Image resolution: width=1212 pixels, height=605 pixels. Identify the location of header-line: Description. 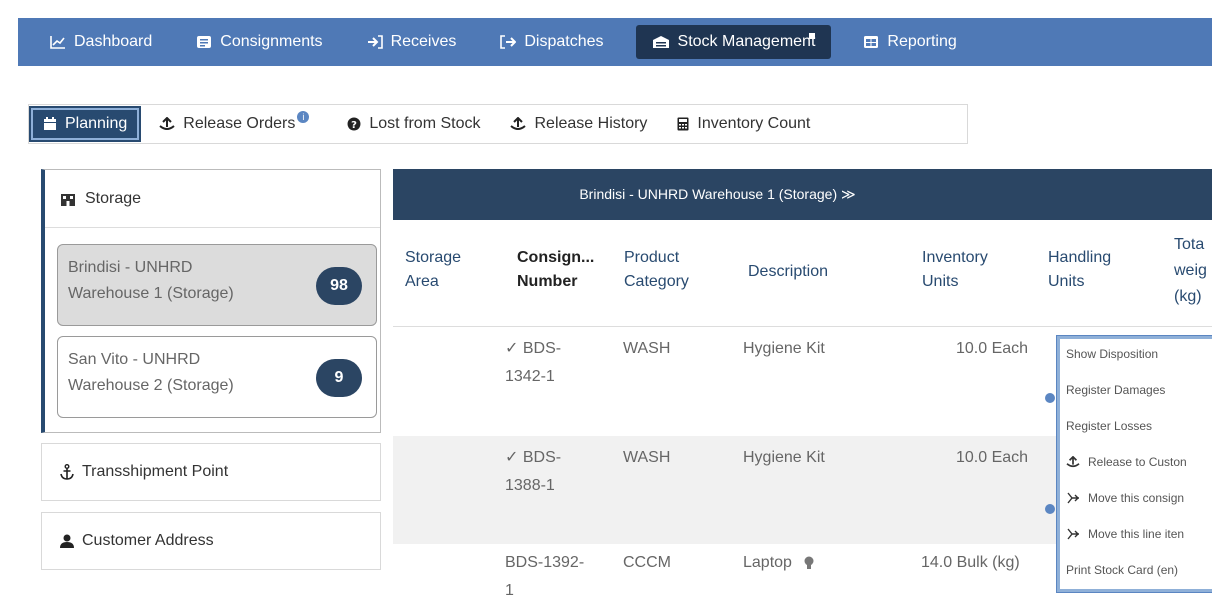
(788, 271).